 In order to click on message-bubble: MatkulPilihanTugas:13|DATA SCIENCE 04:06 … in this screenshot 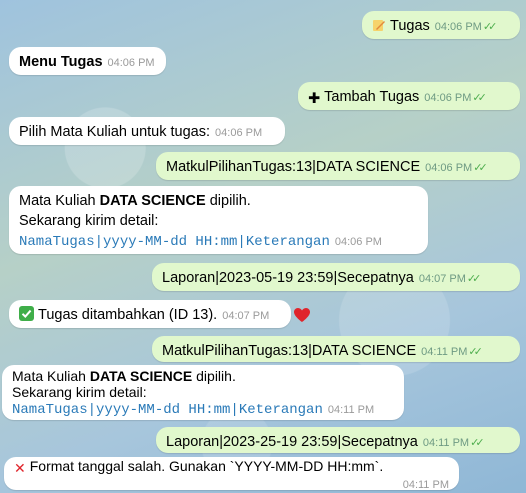, I will do `click(338, 166)`.